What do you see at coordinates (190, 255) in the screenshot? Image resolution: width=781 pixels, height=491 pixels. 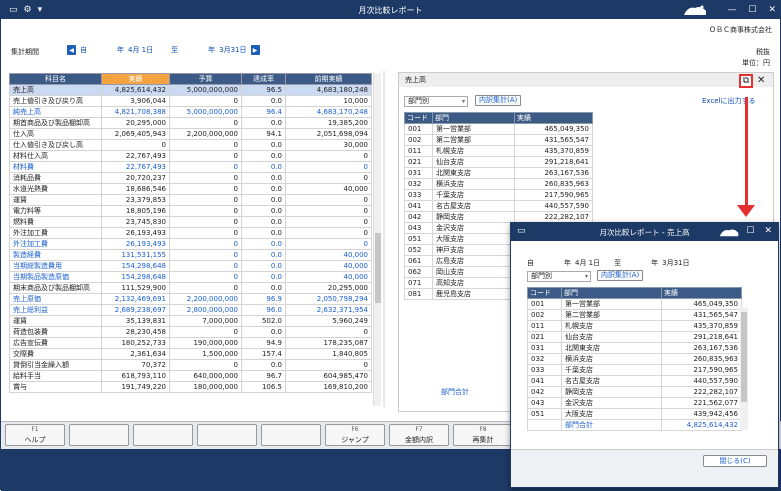 I see `table-row: 製造経費 131,531,155 0 0.0 40,000` at bounding box center [190, 255].